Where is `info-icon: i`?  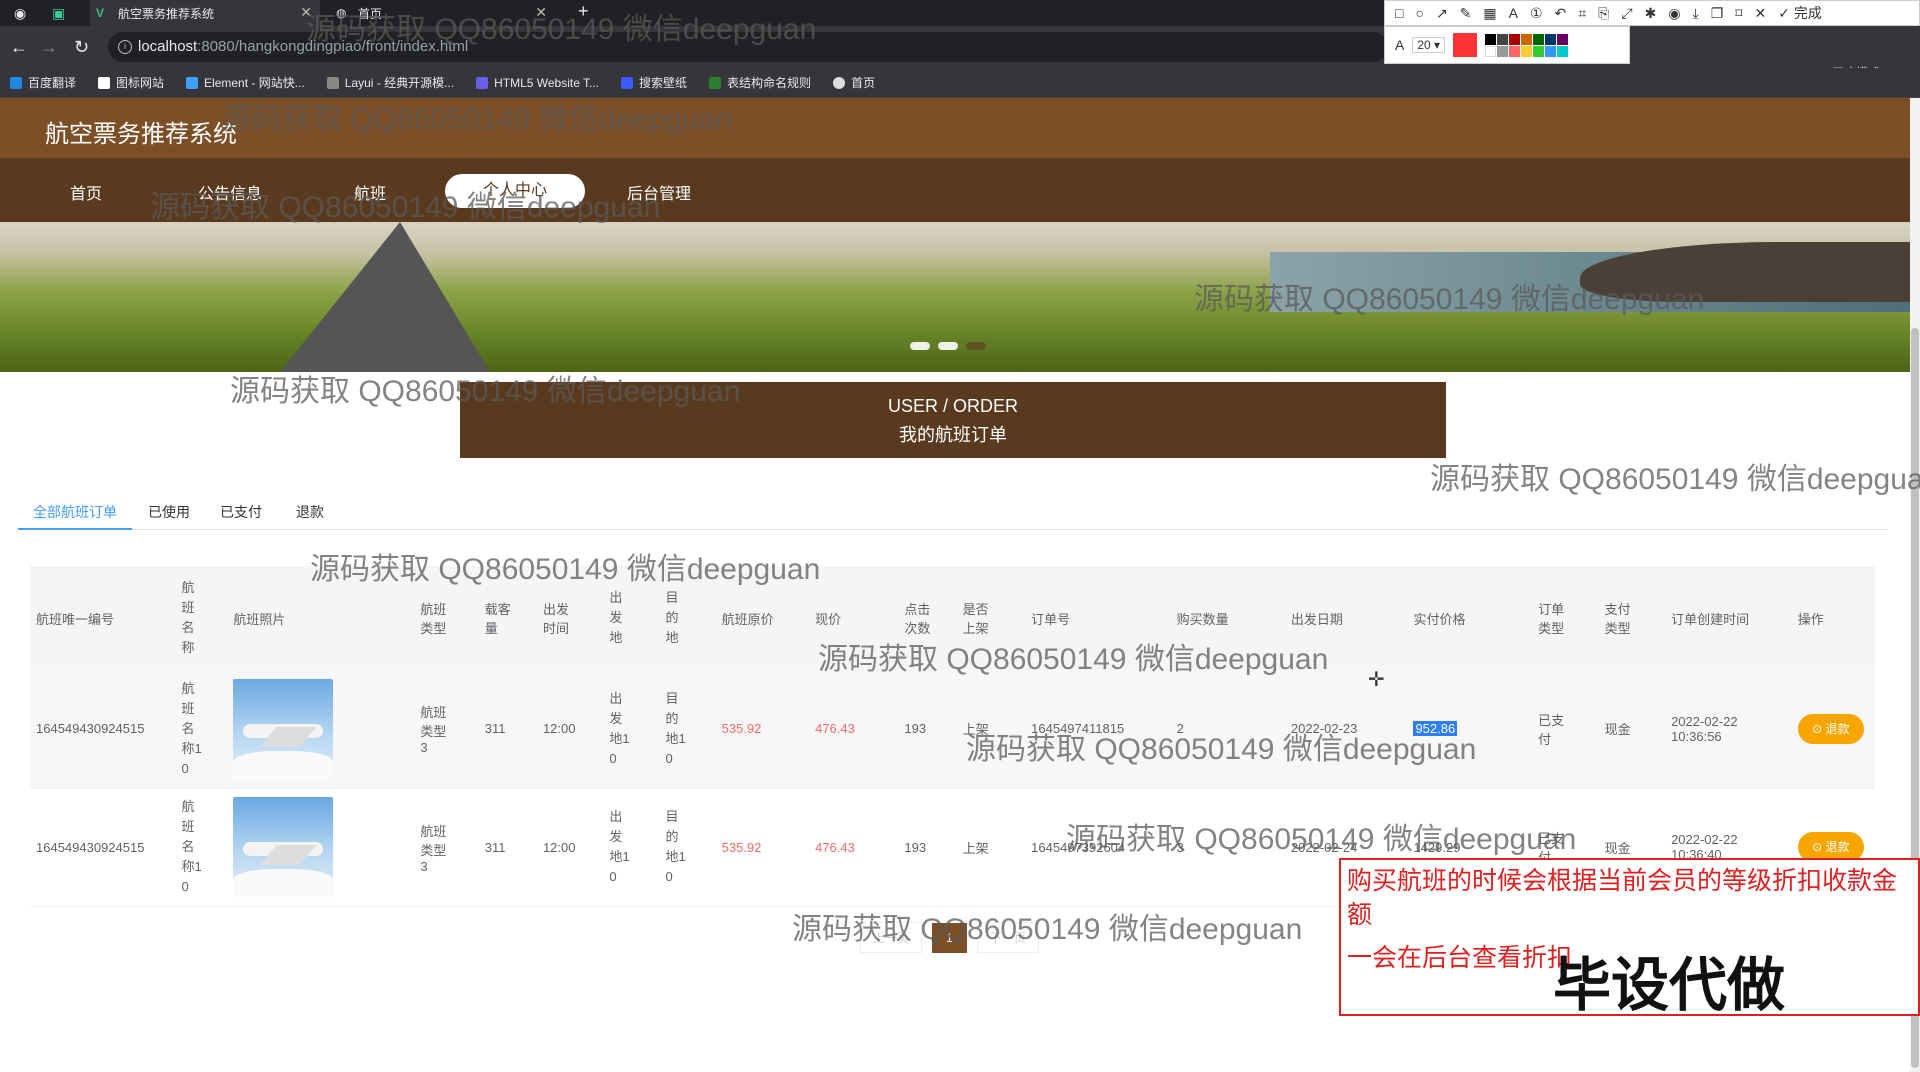
info-icon: i is located at coordinates (125, 47).